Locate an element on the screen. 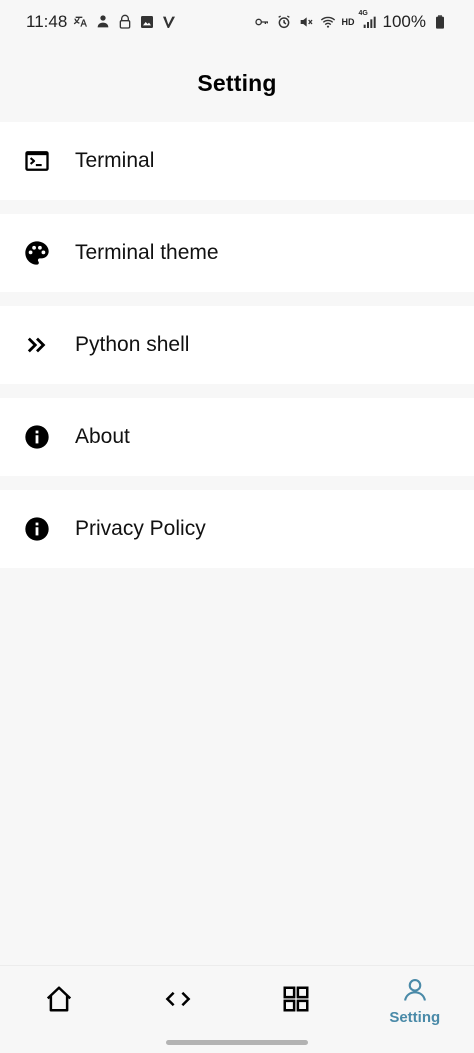 The height and width of the screenshot is (1053, 474). alarm-icon is located at coordinates (284, 22).